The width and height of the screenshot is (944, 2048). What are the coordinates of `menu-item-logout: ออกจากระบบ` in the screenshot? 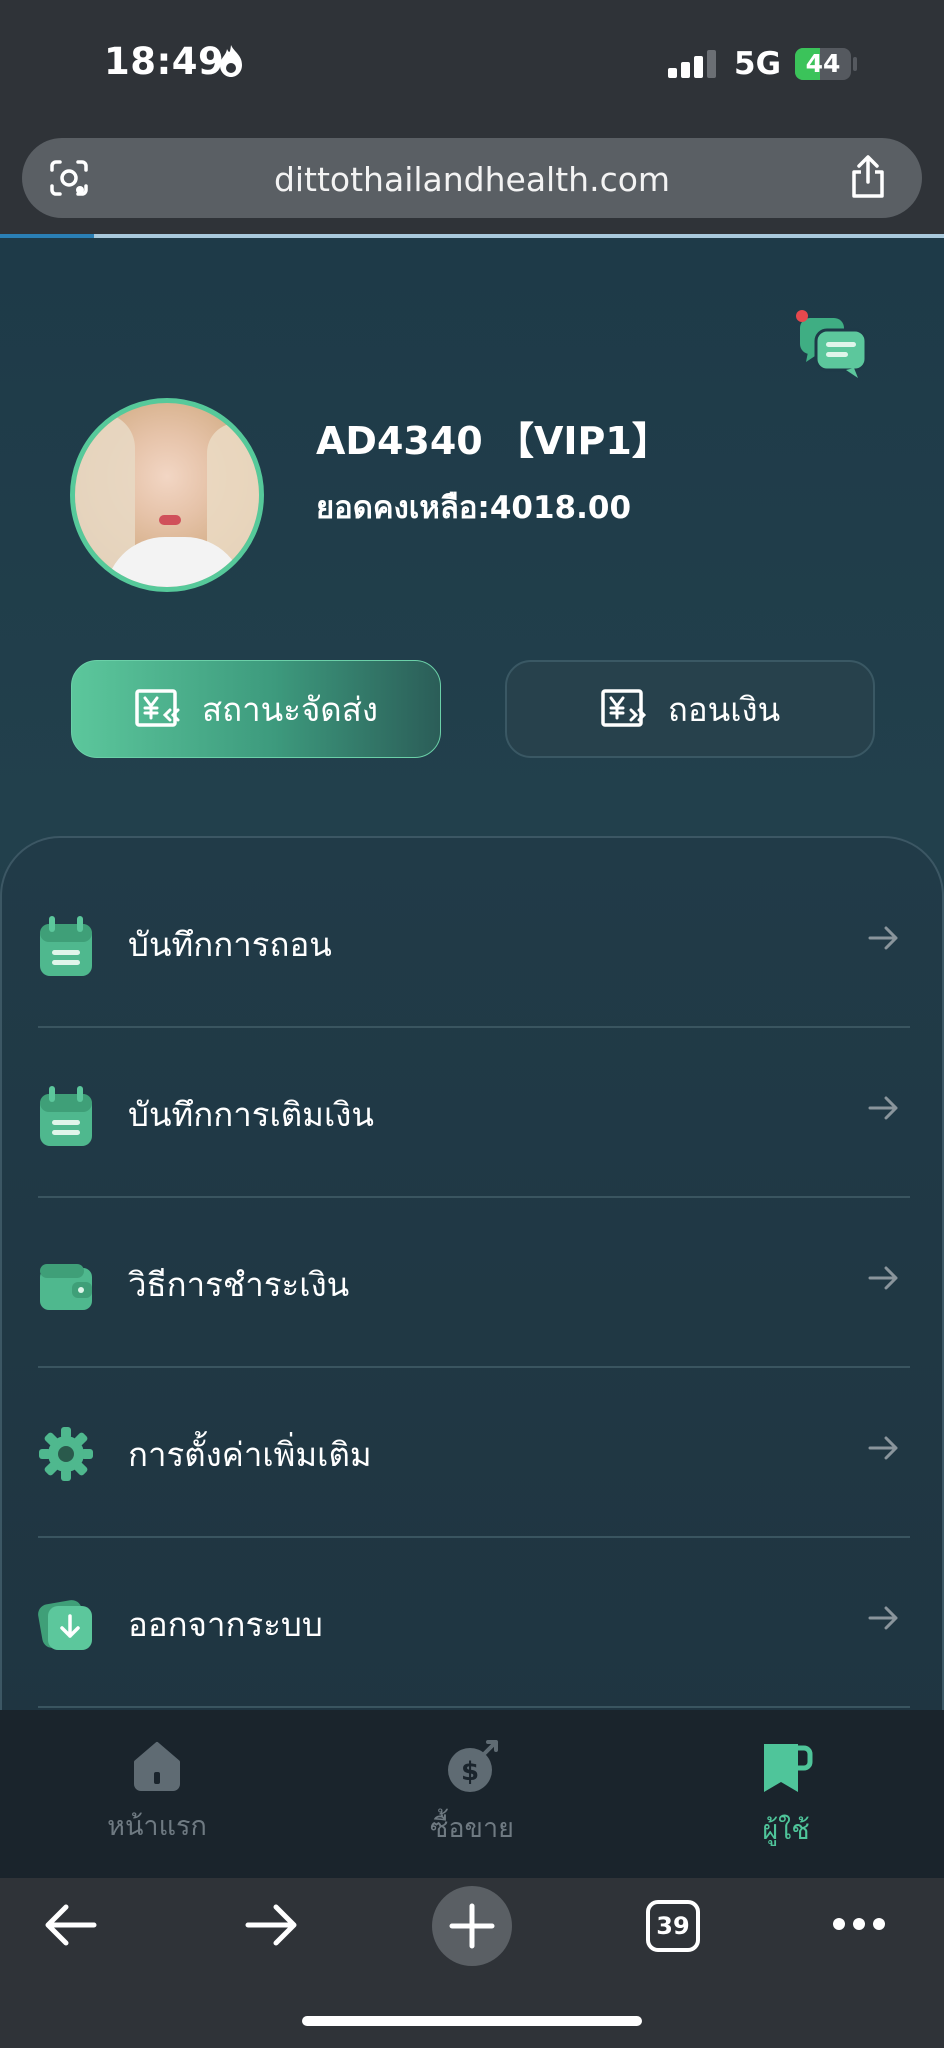 It's located at (474, 1623).